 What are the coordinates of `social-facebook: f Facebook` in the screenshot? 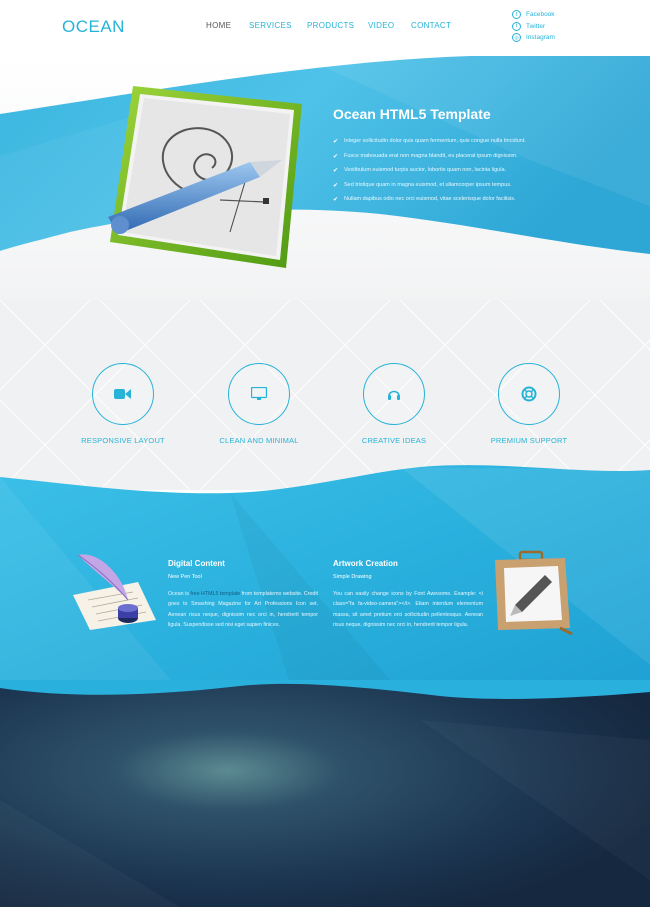 It's located at (533, 14).